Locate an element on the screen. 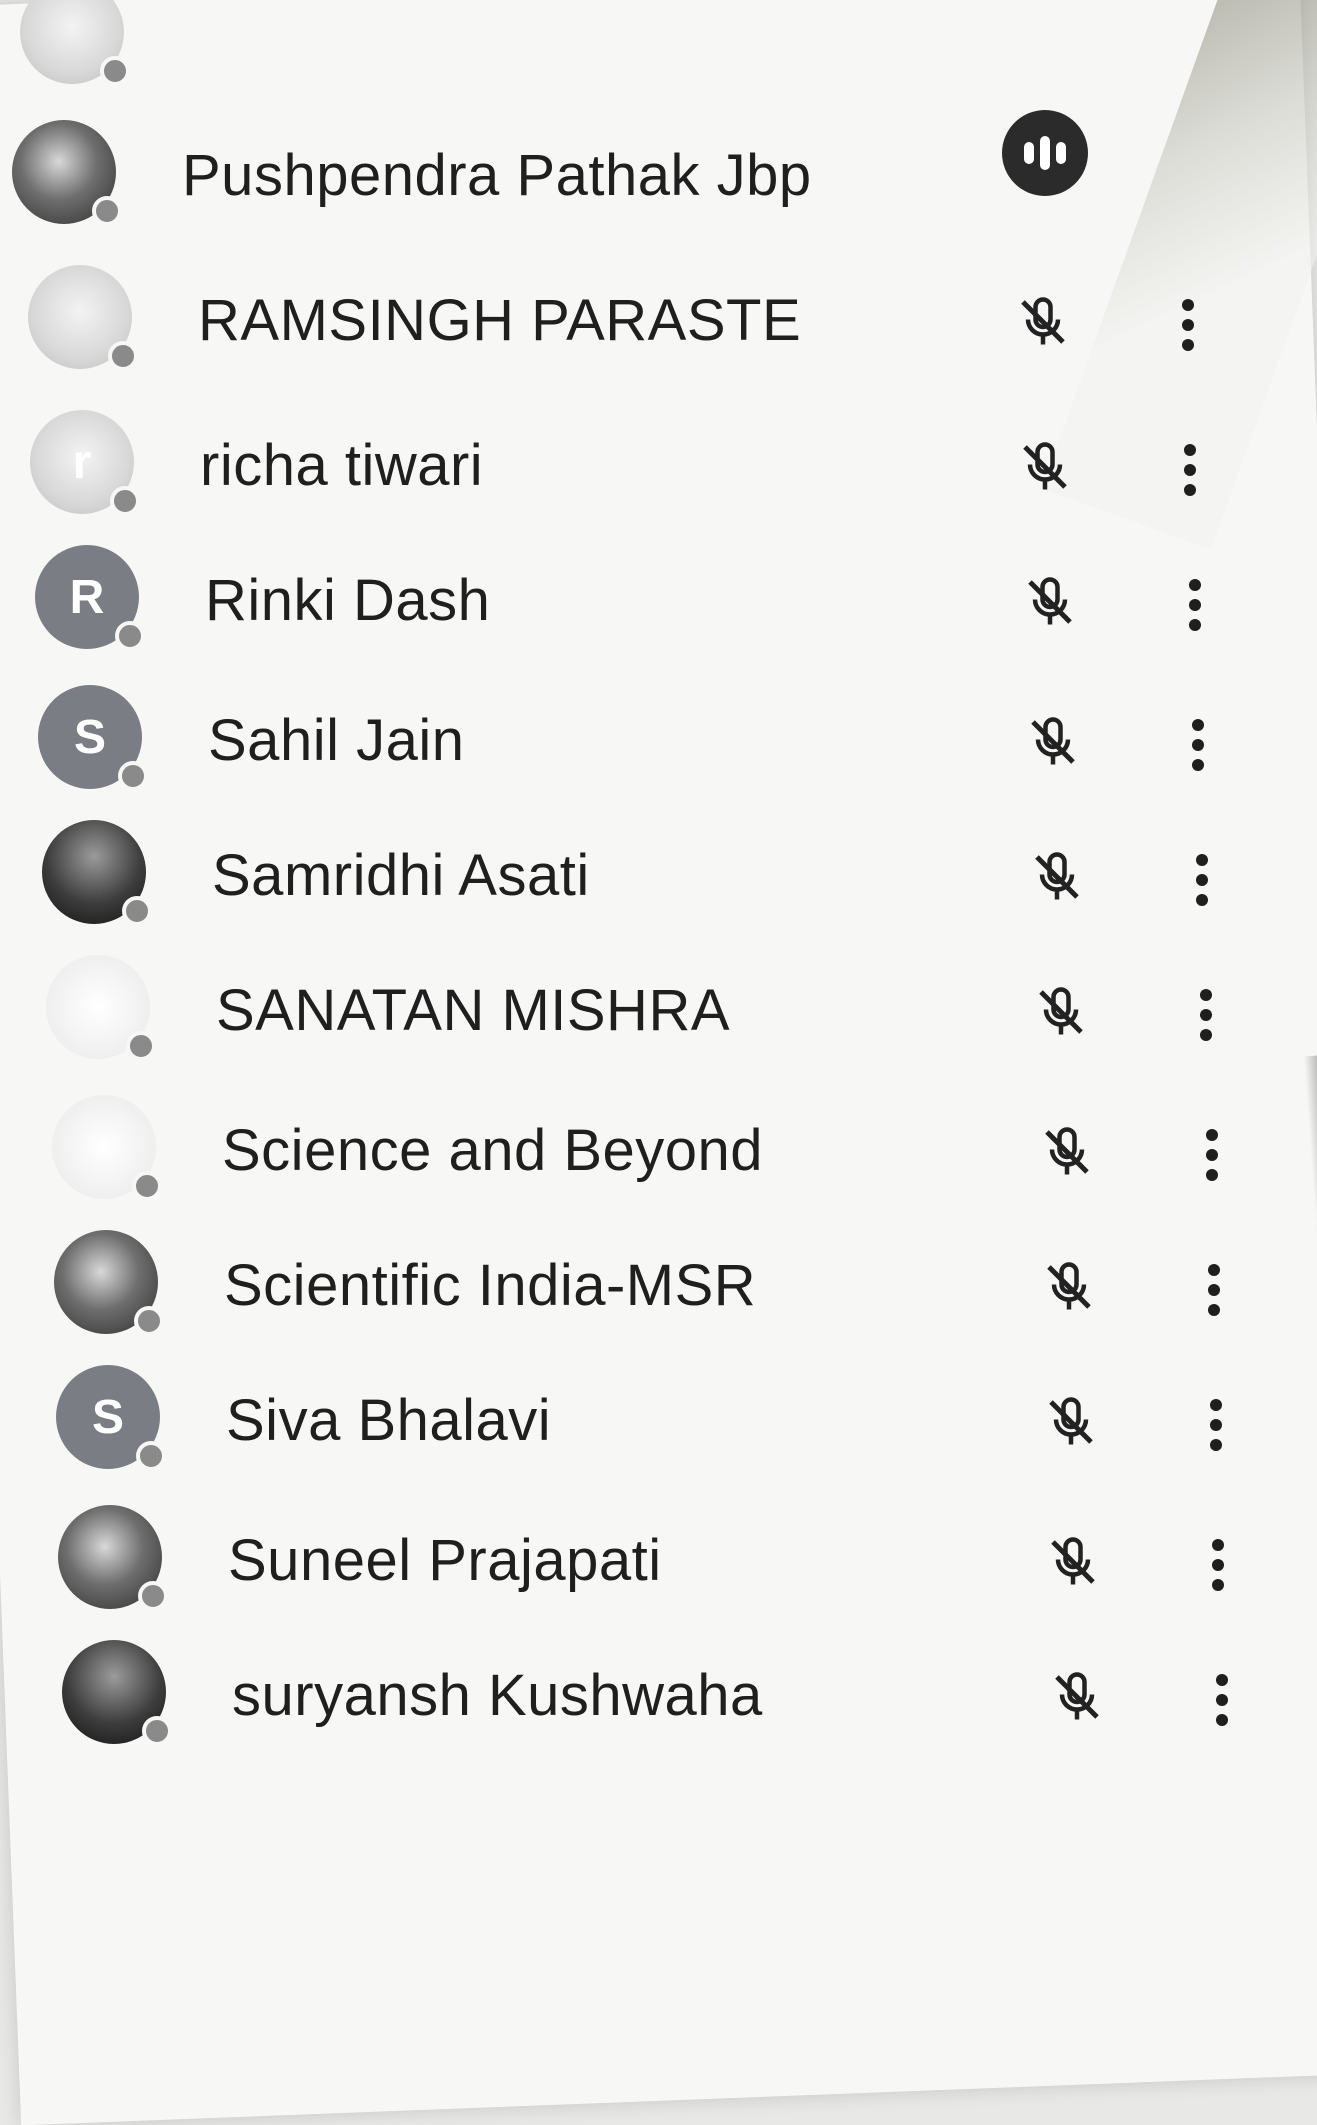 This screenshot has width=1317, height=2125. participant-row: RAMSINGH PARASTE is located at coordinates (653, 320).